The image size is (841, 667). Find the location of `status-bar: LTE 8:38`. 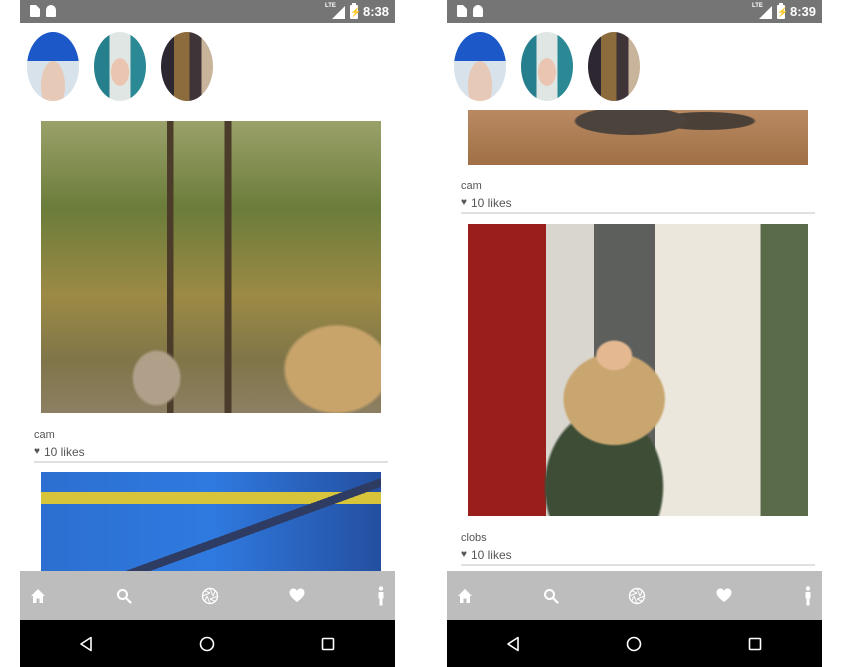

status-bar: LTE 8:38 is located at coordinates (207, 11).